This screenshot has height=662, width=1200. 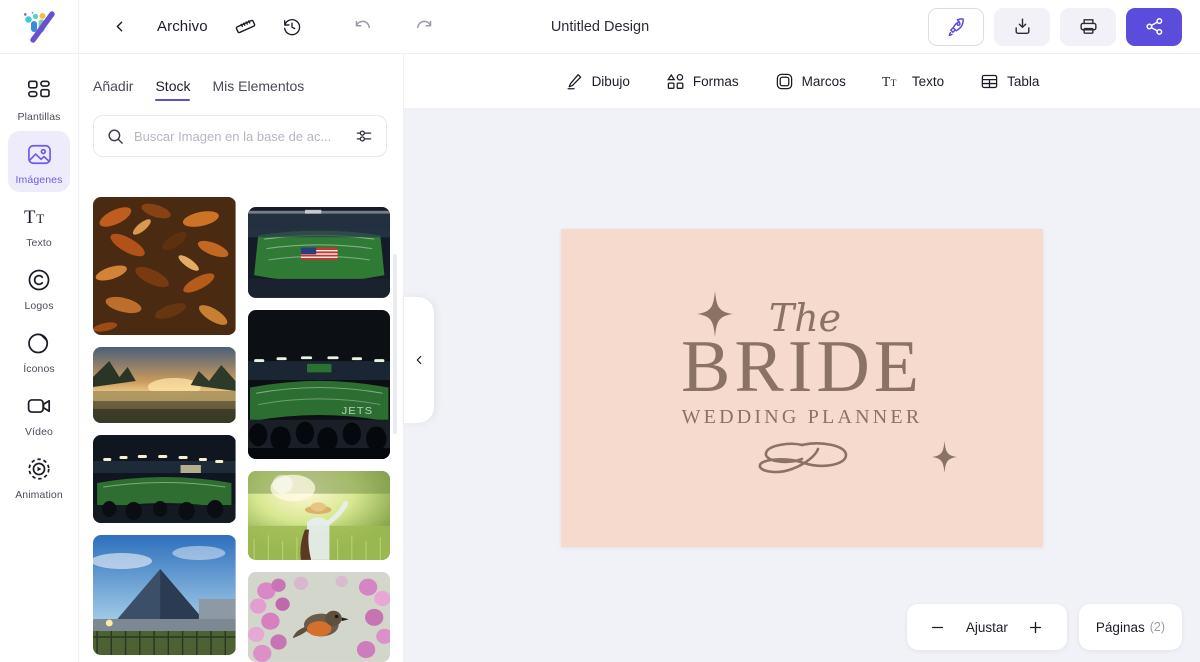 I want to click on tab-anadir: Añadir, so click(x=113, y=89).